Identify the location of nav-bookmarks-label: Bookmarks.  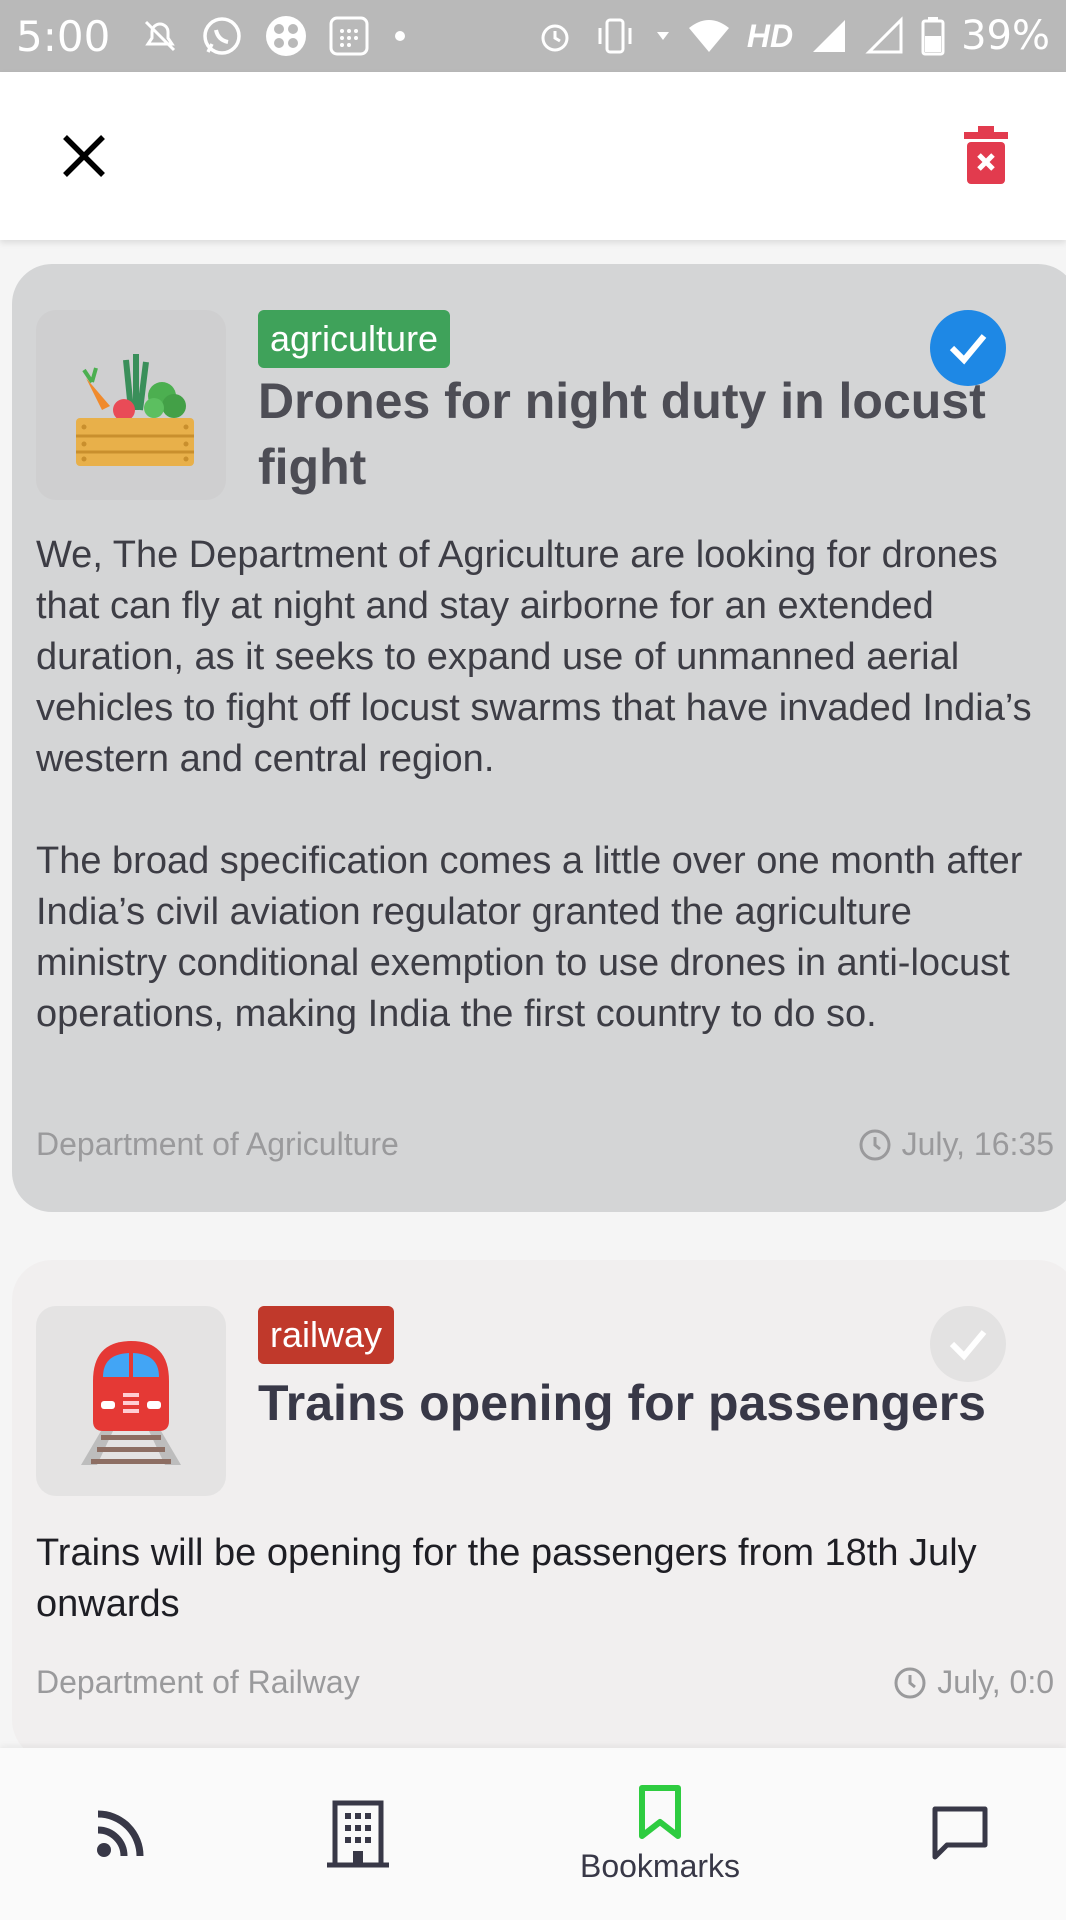
(660, 1865).